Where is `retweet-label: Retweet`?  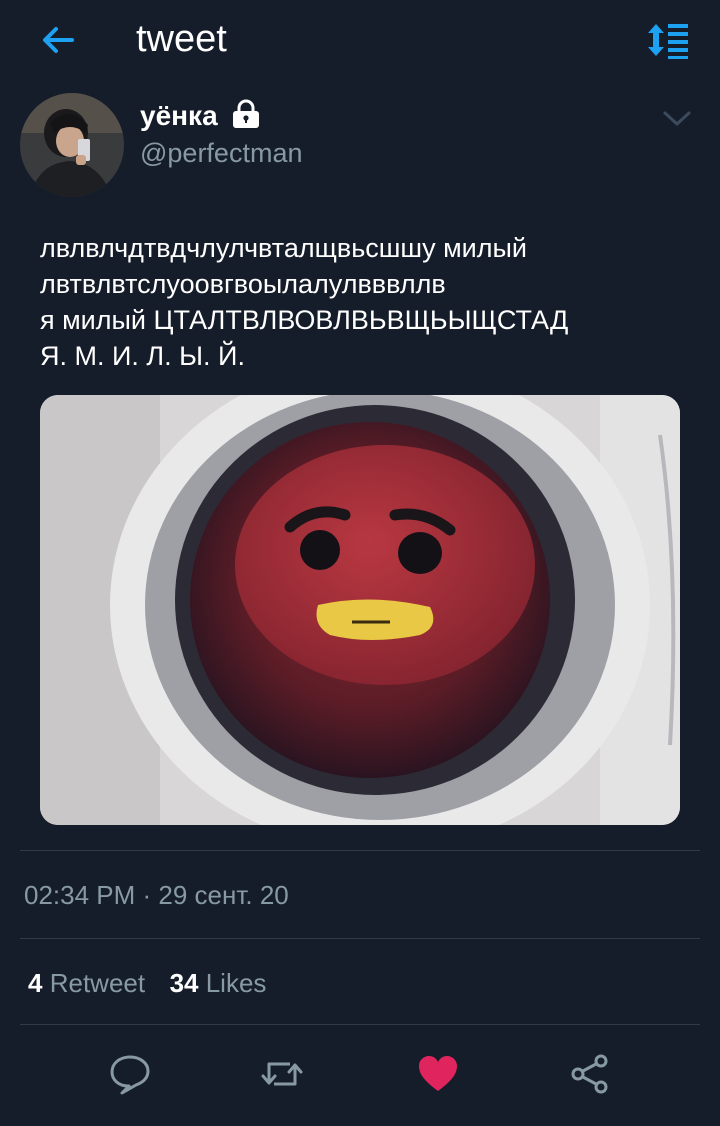 retweet-label: Retweet is located at coordinates (97, 983).